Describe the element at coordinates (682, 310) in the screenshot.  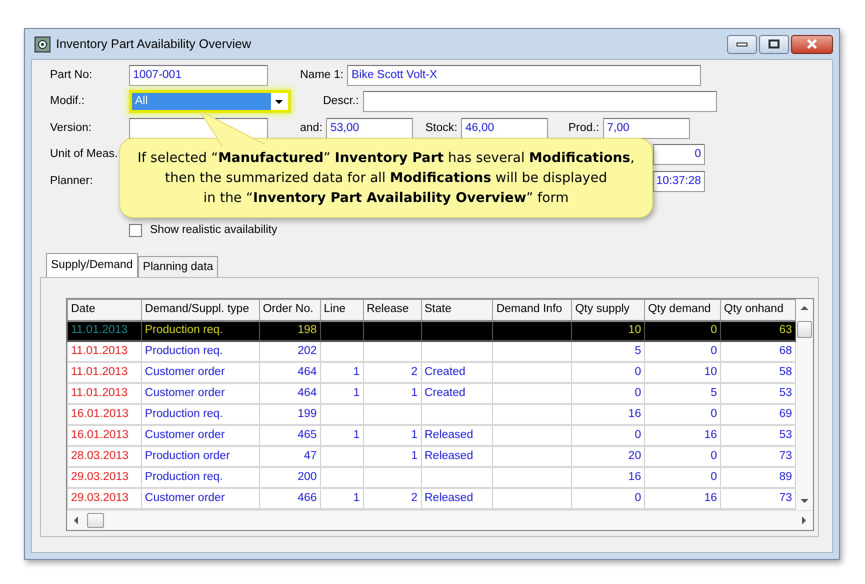
I see `column-header: Qty demand` at that location.